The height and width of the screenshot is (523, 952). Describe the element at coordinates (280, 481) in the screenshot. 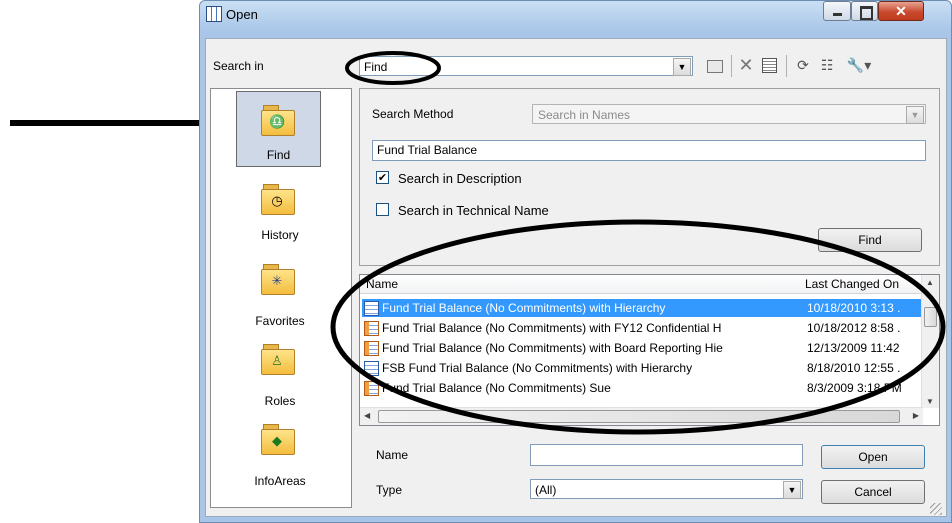

I see `sidebar-item-label: InfoAreas` at that location.